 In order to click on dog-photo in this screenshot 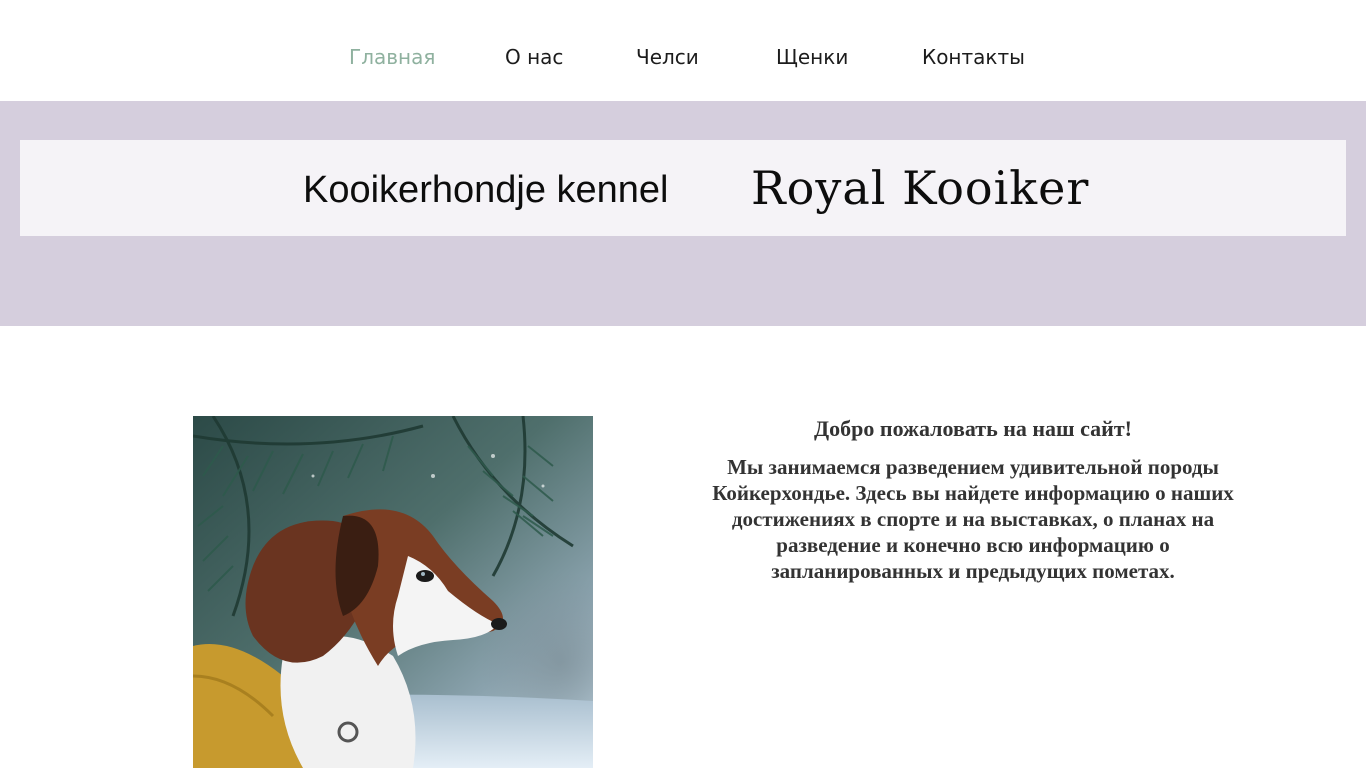, I will do `click(393, 592)`.